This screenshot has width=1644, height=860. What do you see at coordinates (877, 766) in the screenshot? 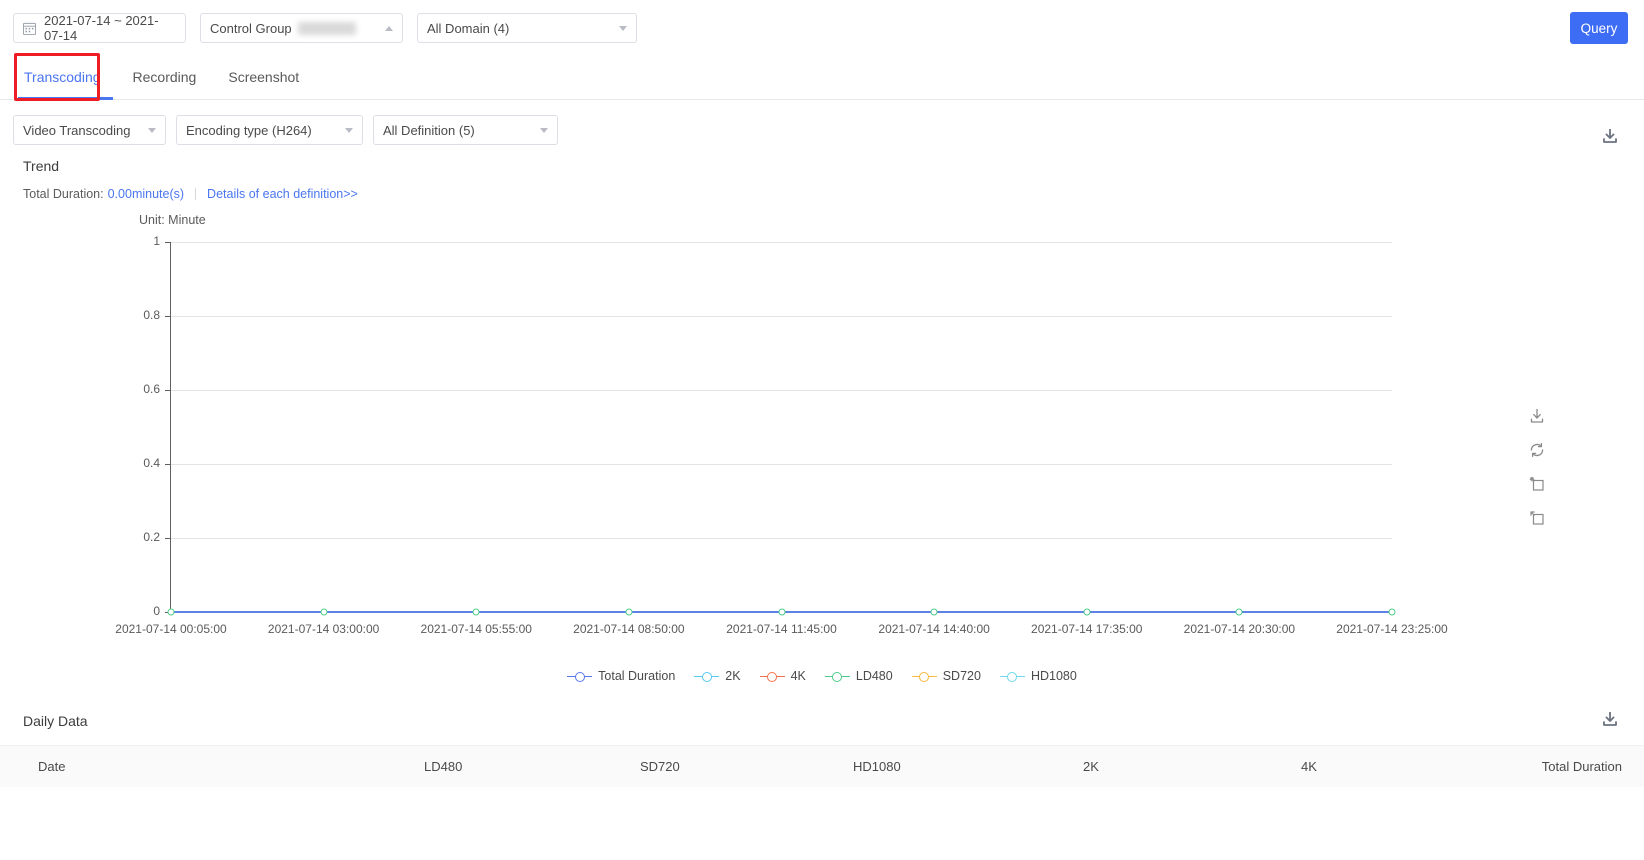
I see `column-header-hd1080: HD1080` at bounding box center [877, 766].